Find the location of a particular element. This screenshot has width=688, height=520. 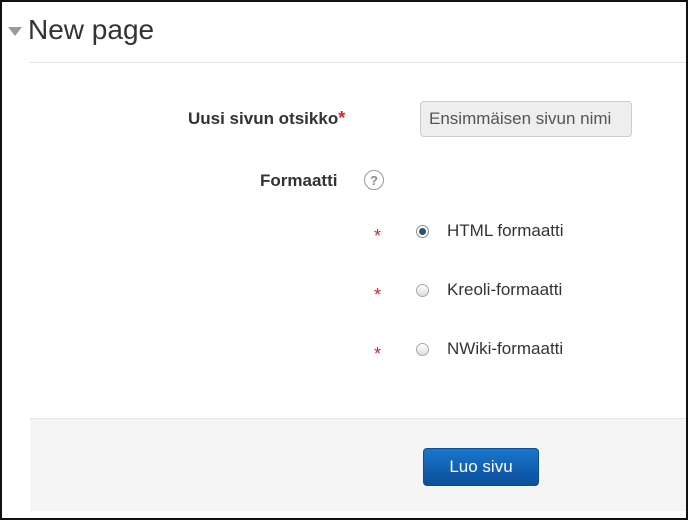

format-option-html: * HTML formaatti is located at coordinates (469, 232).